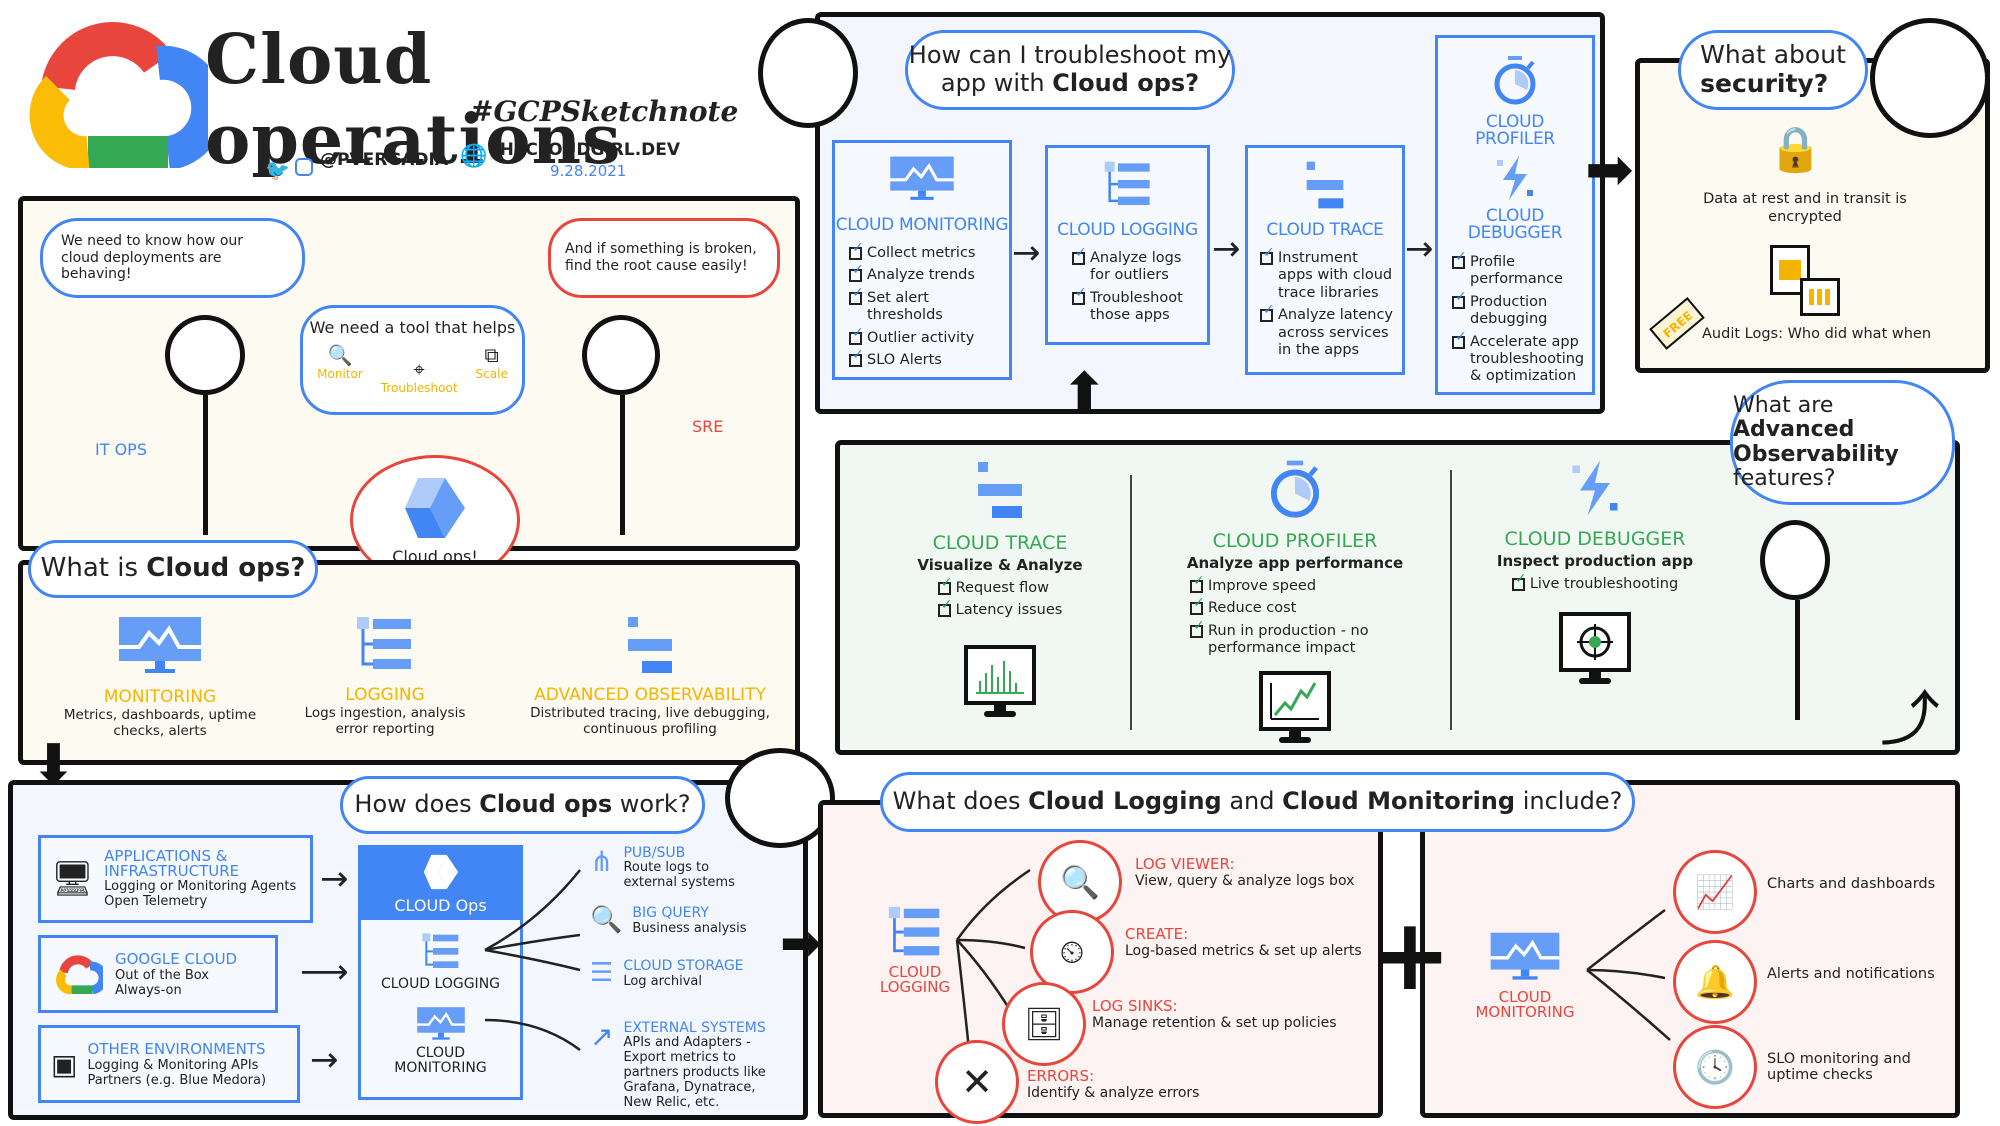 This screenshot has width=2000, height=1126. I want to click on errors-icon-circle: ✕, so click(977, 1082).